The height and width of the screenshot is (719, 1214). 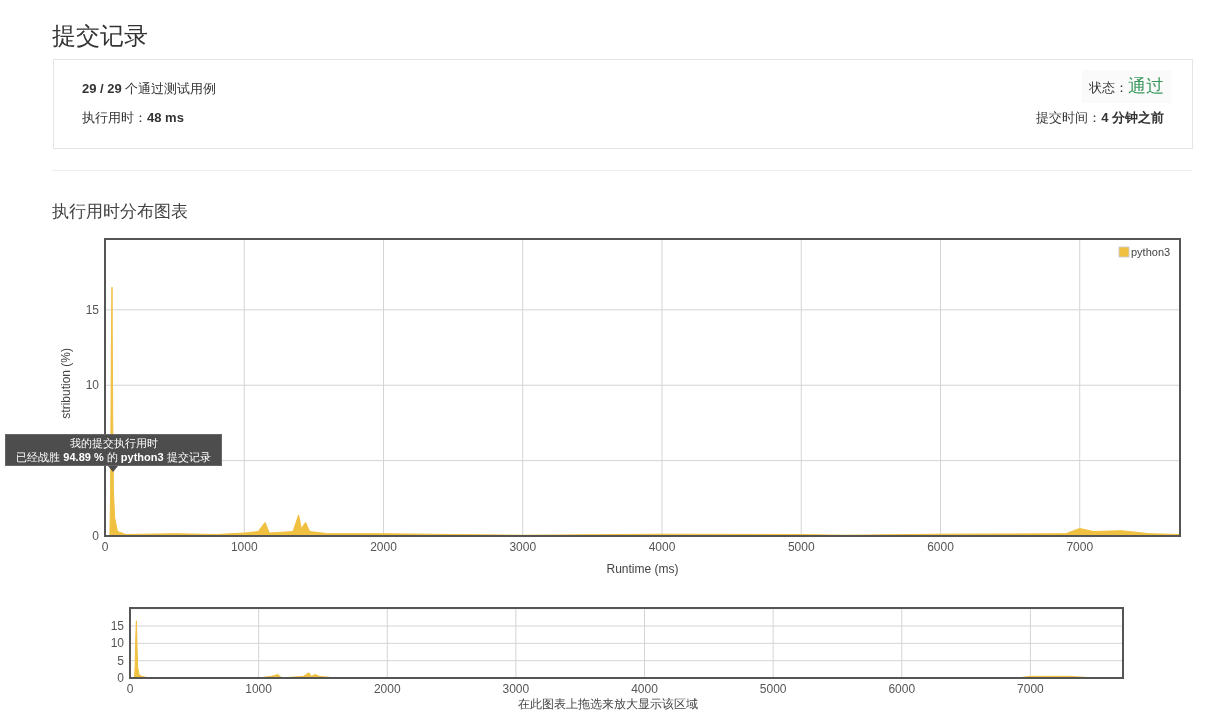 I want to click on chart-caption: 在此图表上拖选来放大显示该区域, so click(x=608, y=704).